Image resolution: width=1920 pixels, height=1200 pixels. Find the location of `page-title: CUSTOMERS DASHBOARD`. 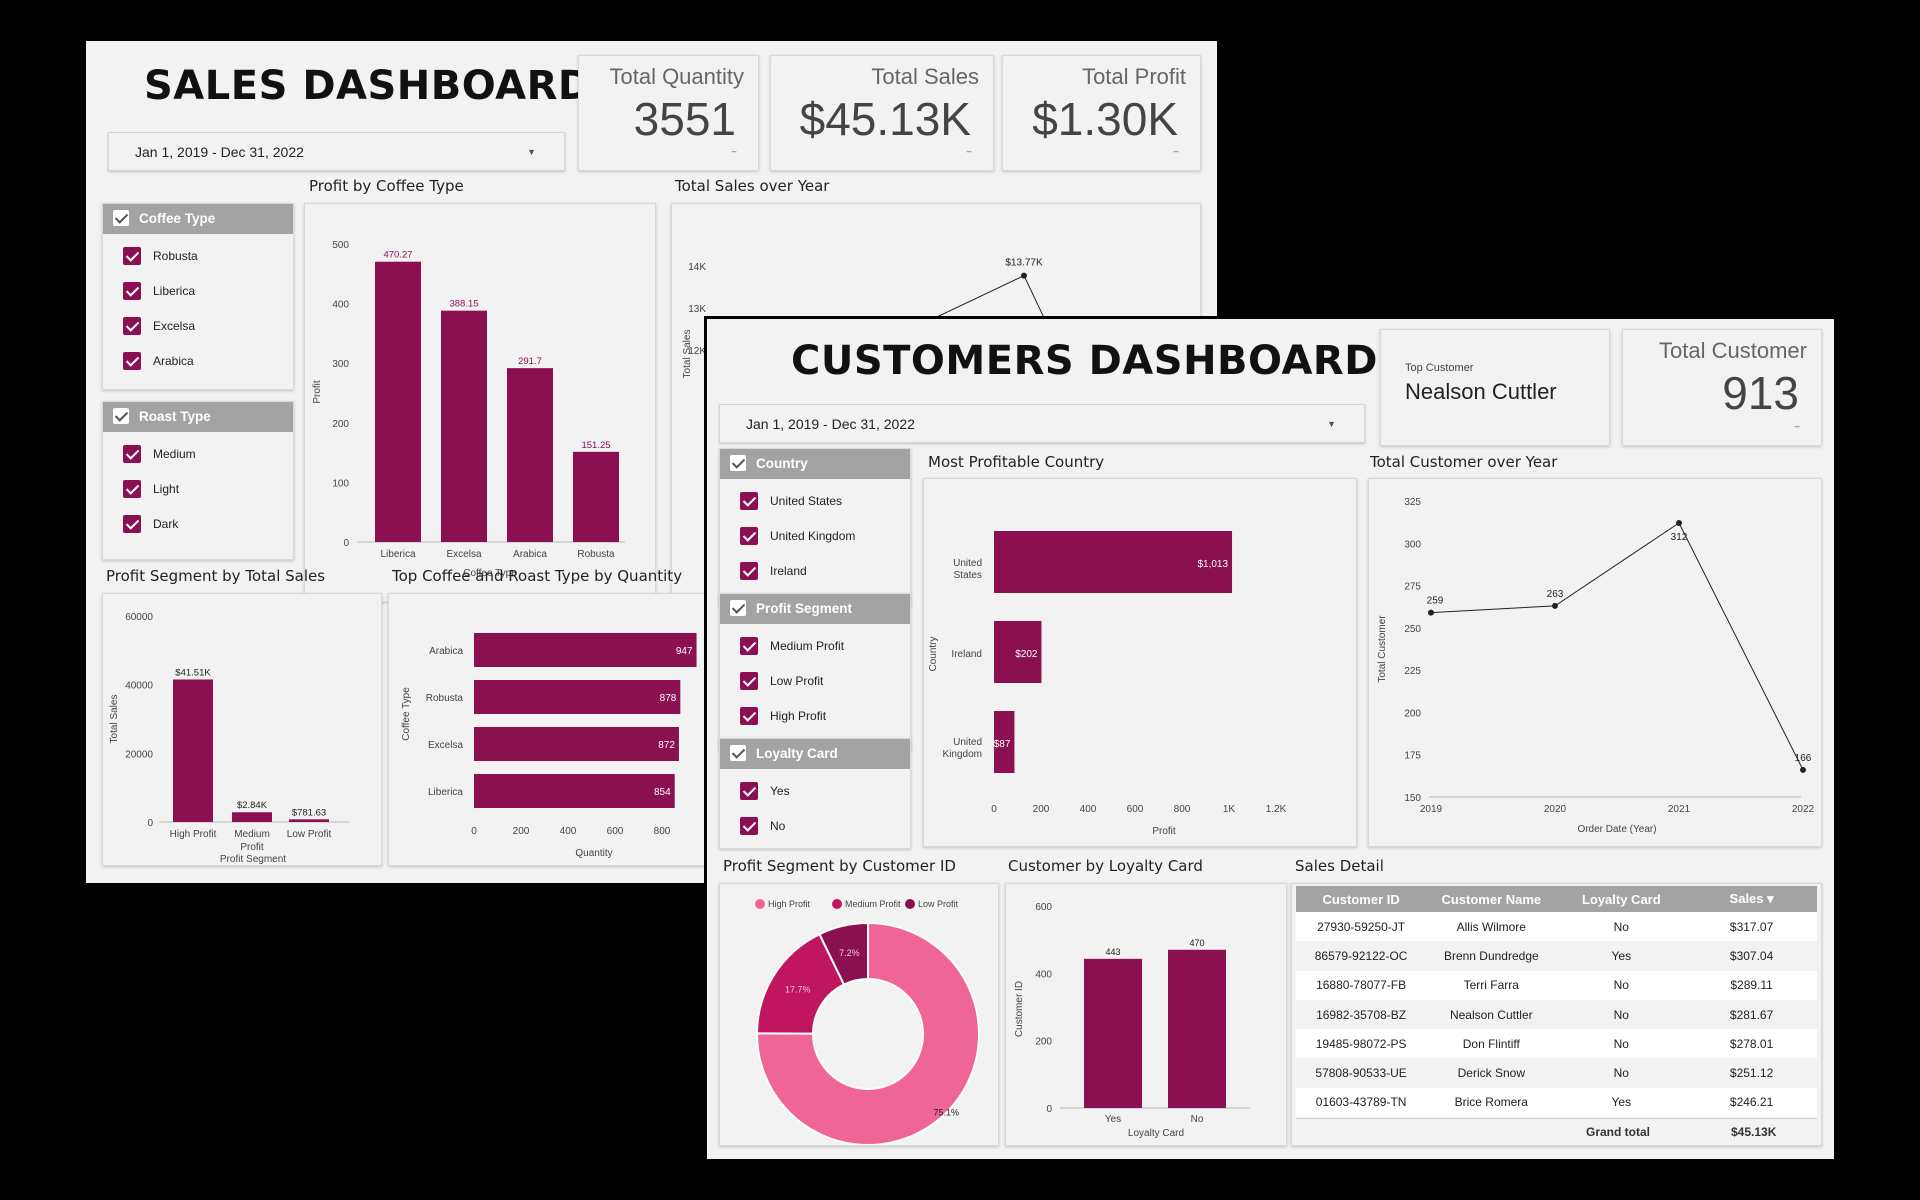

page-title: CUSTOMERS DASHBOARD is located at coordinates (1084, 361).